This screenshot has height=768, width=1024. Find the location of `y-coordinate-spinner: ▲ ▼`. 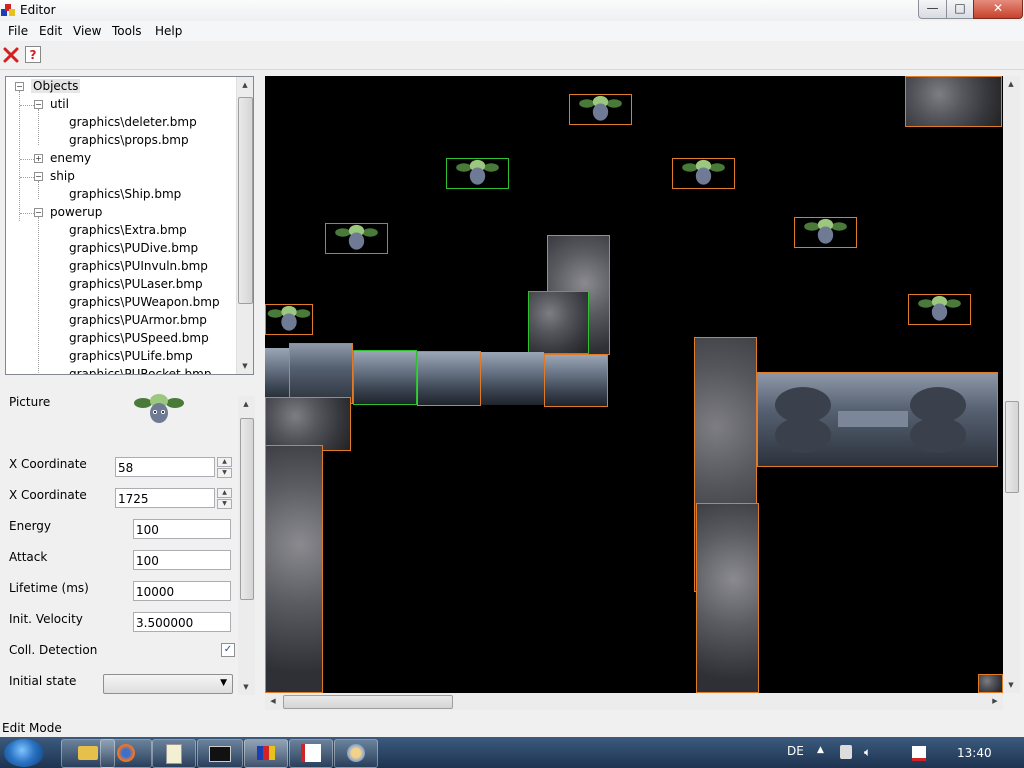

y-coordinate-spinner: ▲ ▼ is located at coordinates (224, 498).